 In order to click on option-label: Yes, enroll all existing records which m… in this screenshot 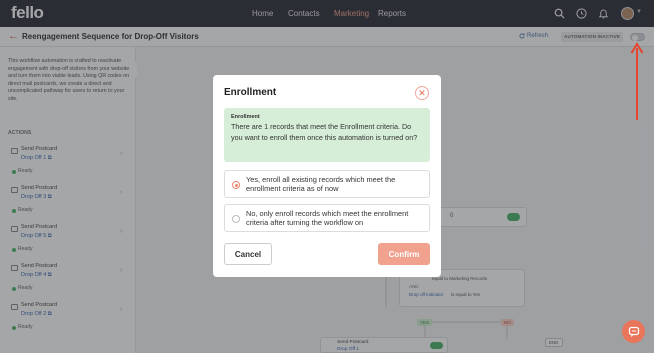, I will do `click(321, 184)`.